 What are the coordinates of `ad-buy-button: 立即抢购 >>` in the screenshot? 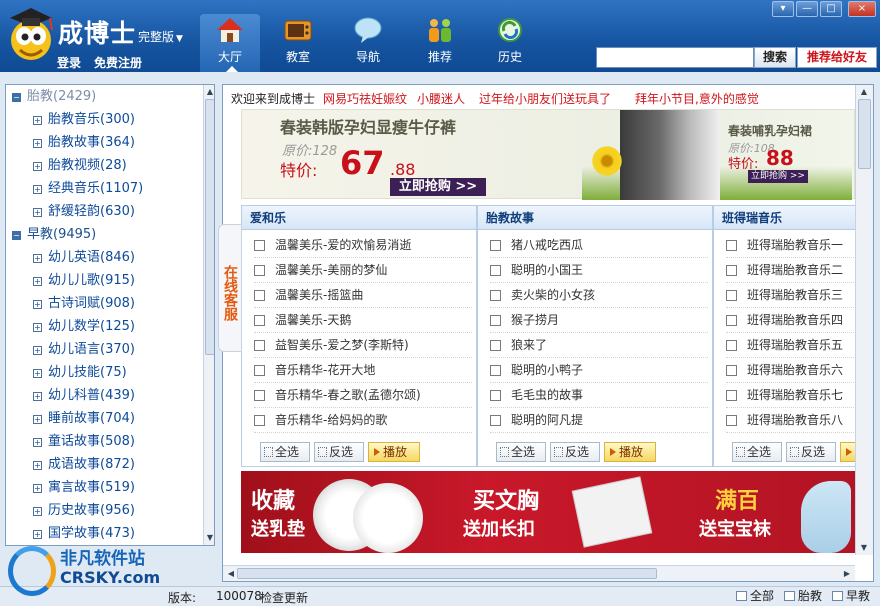 It's located at (438, 187).